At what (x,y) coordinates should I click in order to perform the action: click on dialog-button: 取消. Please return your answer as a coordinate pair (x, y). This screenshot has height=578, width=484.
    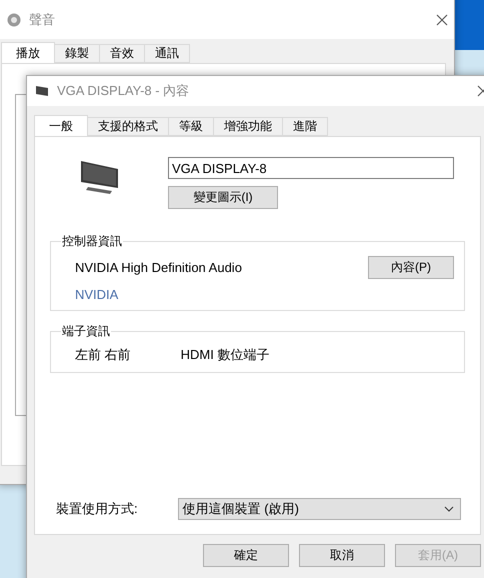
    Looking at the image, I should click on (342, 555).